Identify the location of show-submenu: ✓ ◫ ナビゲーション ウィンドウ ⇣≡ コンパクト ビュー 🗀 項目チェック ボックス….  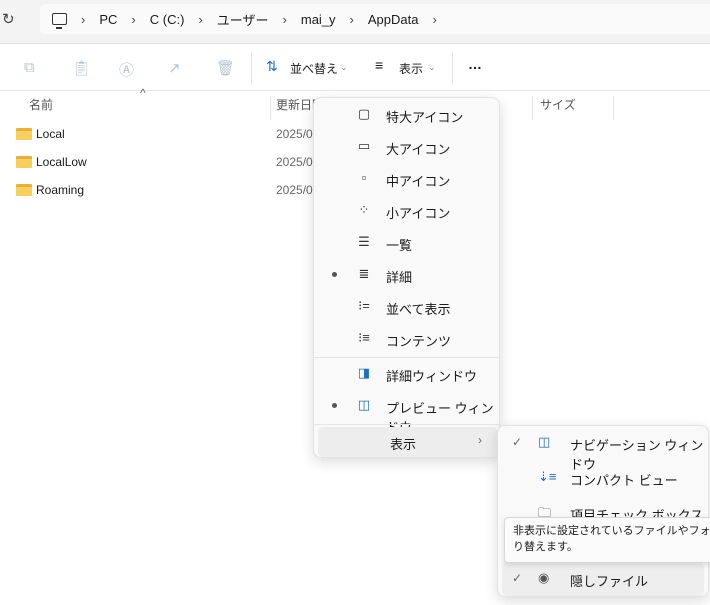
(603, 511).